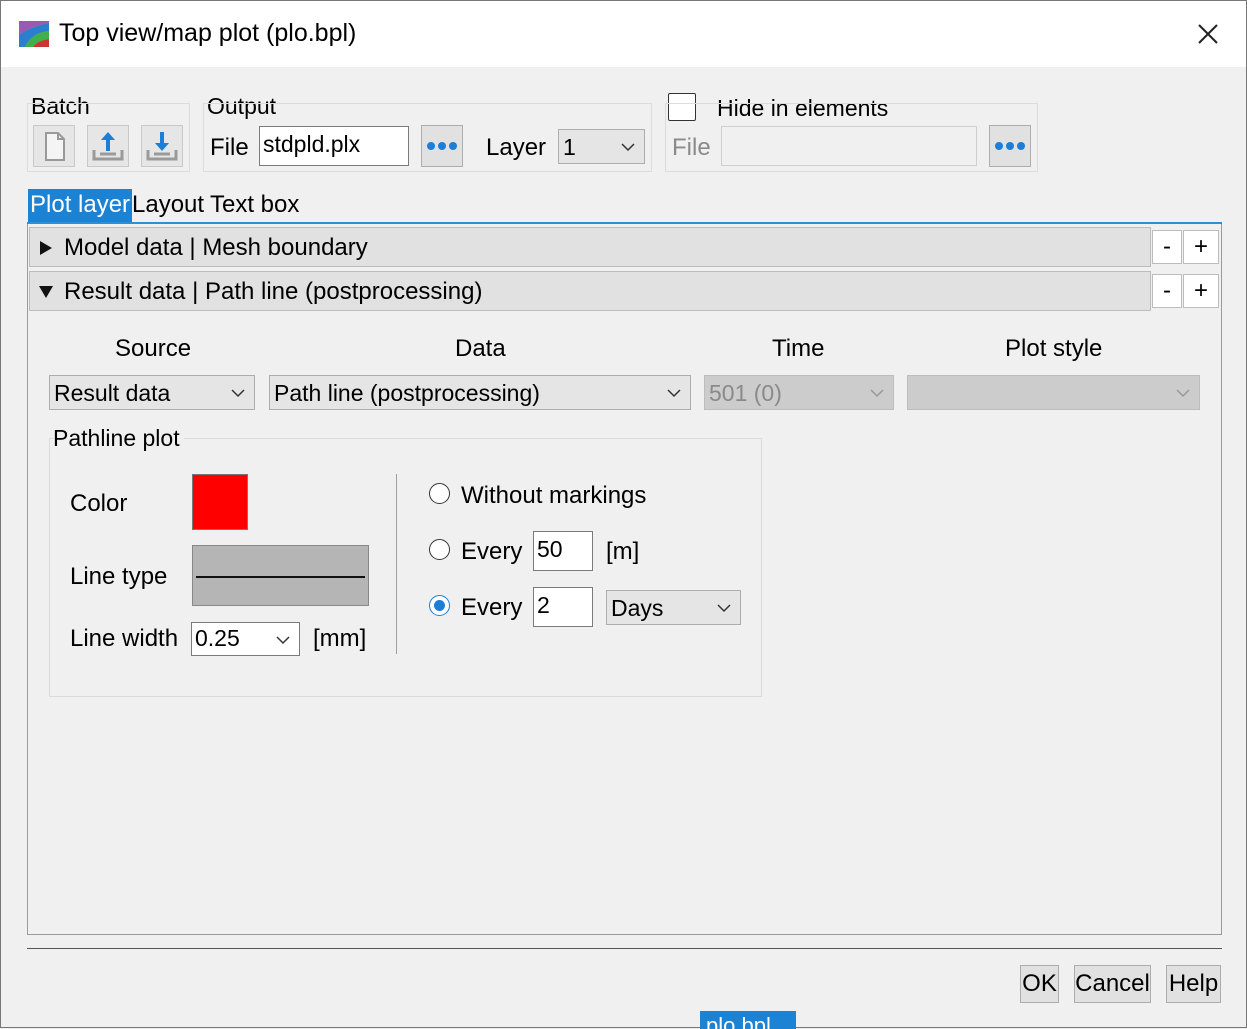 This screenshot has width=1247, height=1029. What do you see at coordinates (492, 551) in the screenshot?
I see `every-distance-label: Every` at bounding box center [492, 551].